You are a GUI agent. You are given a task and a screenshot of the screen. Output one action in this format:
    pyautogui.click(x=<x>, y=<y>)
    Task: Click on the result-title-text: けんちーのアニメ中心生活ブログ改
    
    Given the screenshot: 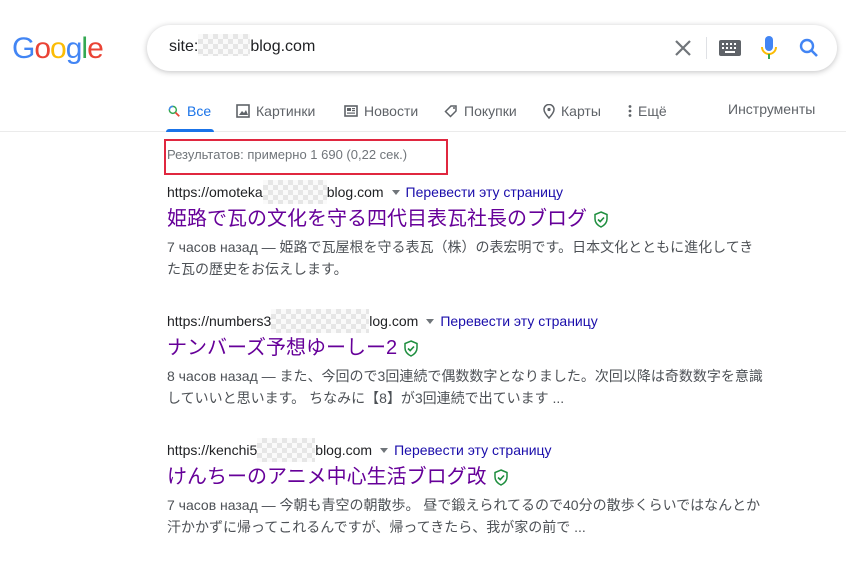 What is the action you would take?
    pyautogui.click(x=327, y=477)
    